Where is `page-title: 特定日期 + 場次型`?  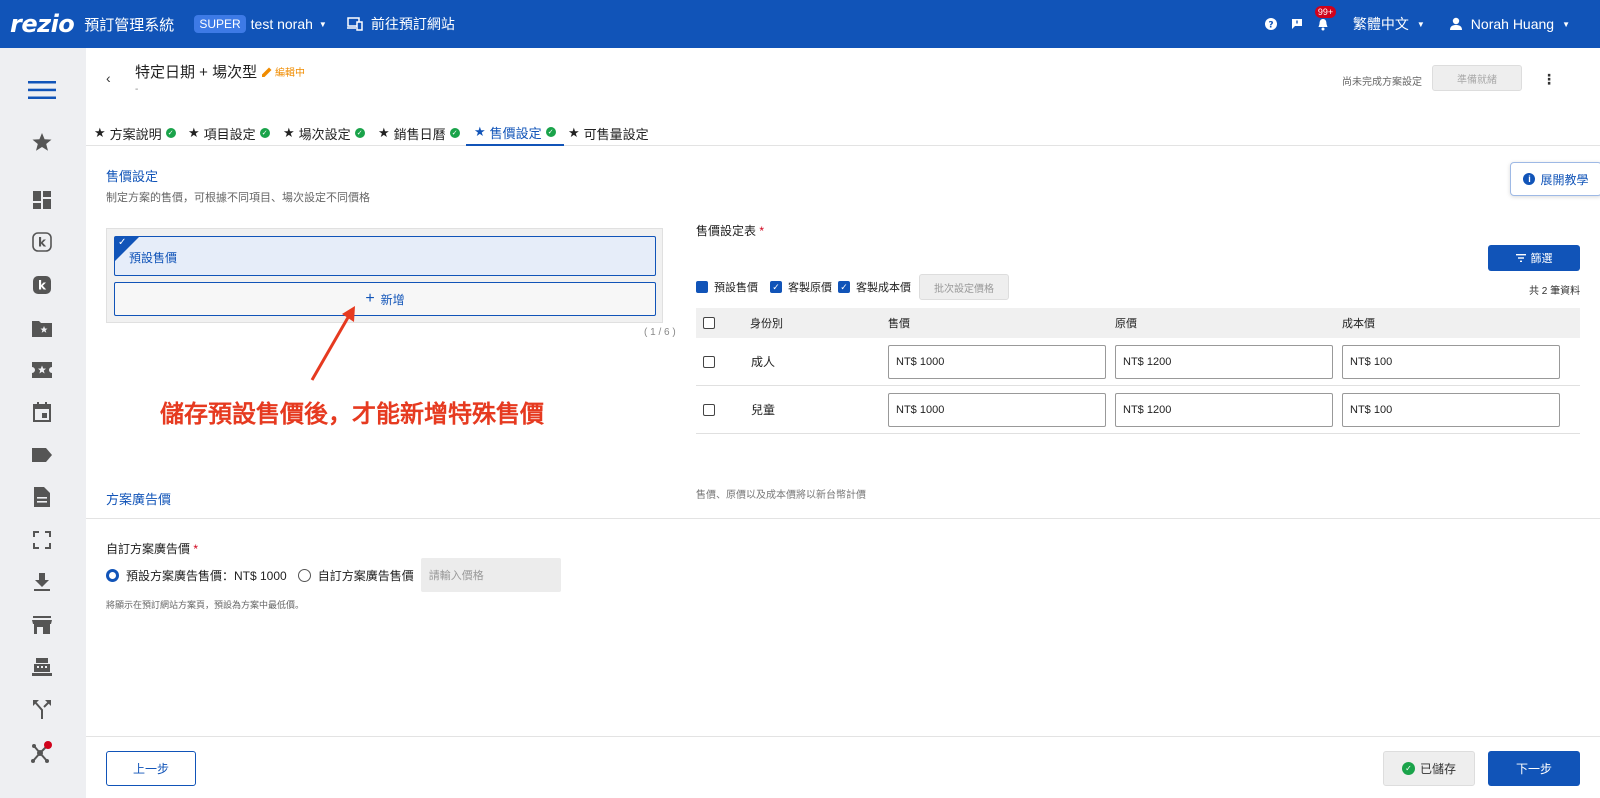 page-title: 特定日期 + 場次型 is located at coordinates (196, 72).